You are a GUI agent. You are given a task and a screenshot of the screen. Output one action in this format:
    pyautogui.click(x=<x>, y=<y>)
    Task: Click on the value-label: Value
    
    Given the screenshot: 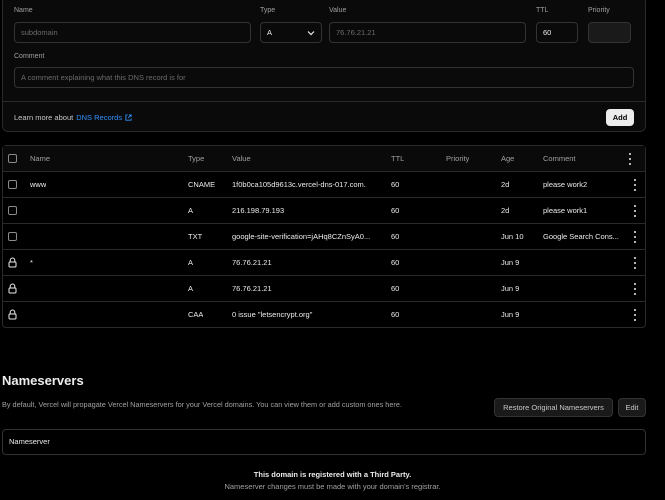 What is the action you would take?
    pyautogui.click(x=338, y=10)
    